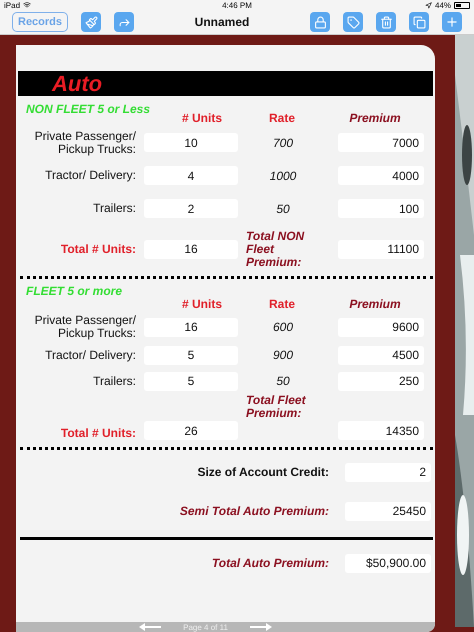 This screenshot has width=474, height=632. What do you see at coordinates (275, 249) in the screenshot?
I see `total-premium-label: Total NON Fleet Premium:` at bounding box center [275, 249].